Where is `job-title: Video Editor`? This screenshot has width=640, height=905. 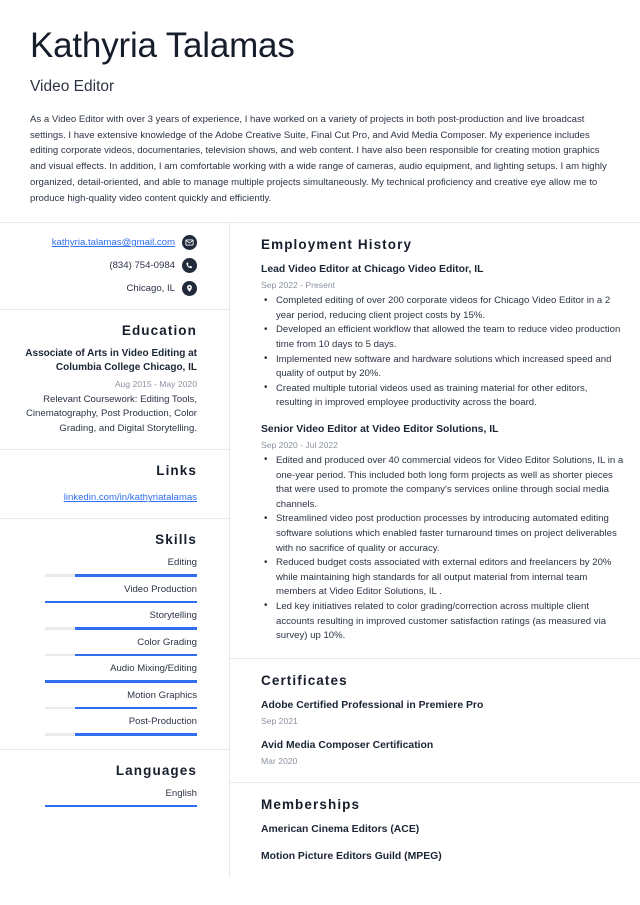 job-title: Video Editor is located at coordinates (72, 86).